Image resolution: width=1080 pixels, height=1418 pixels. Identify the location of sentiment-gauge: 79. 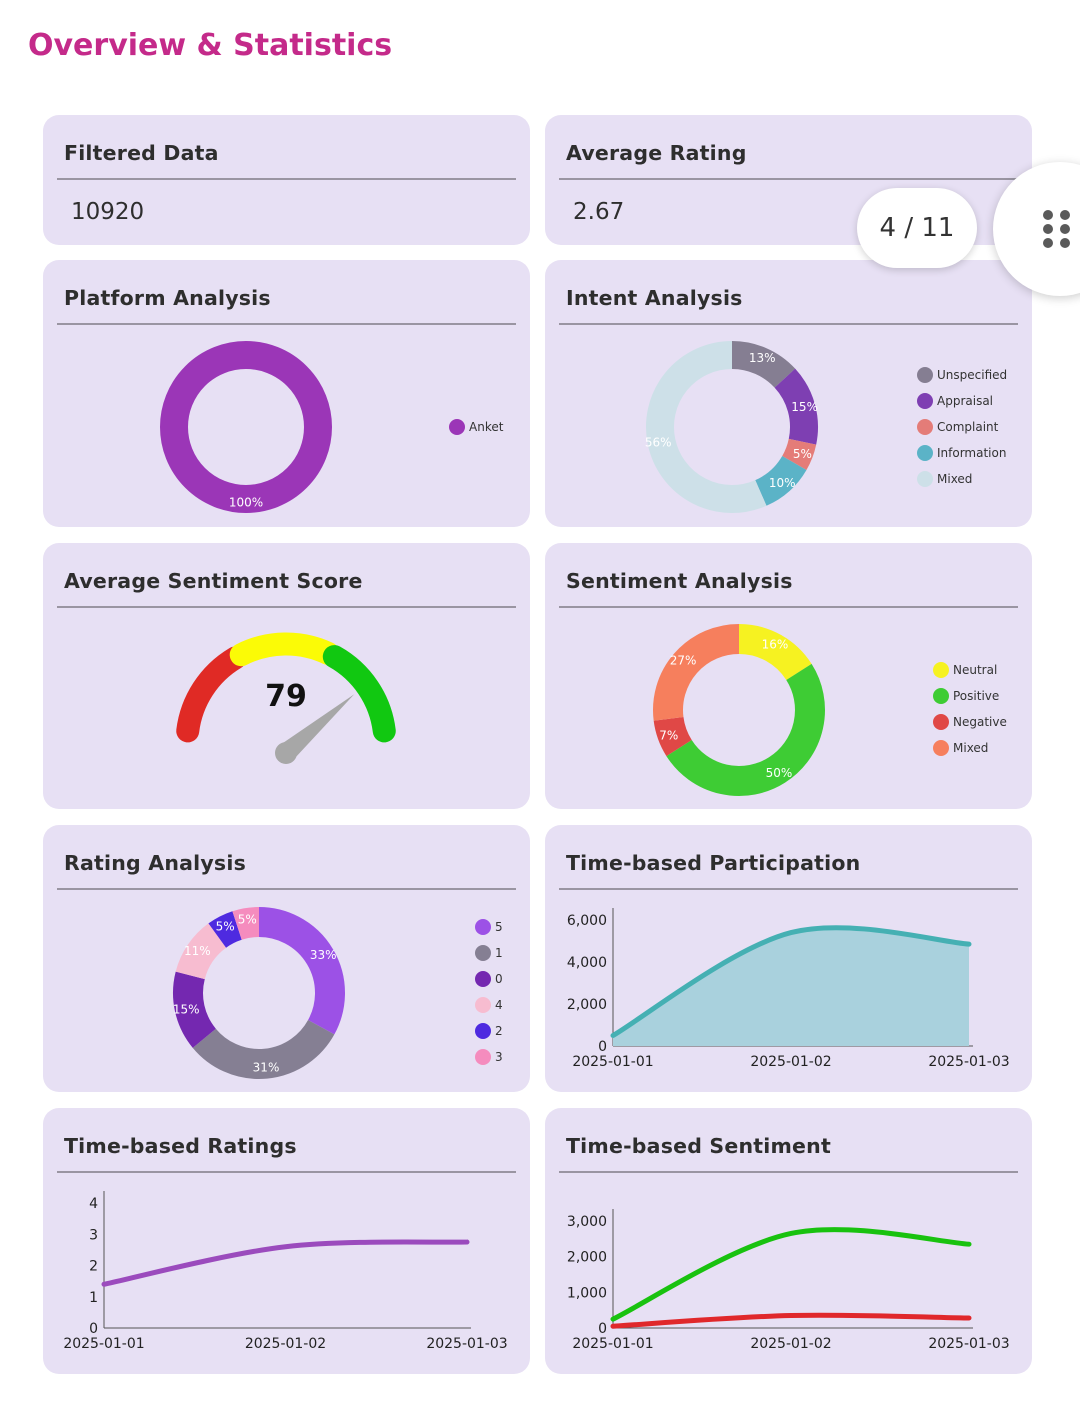
(286, 698).